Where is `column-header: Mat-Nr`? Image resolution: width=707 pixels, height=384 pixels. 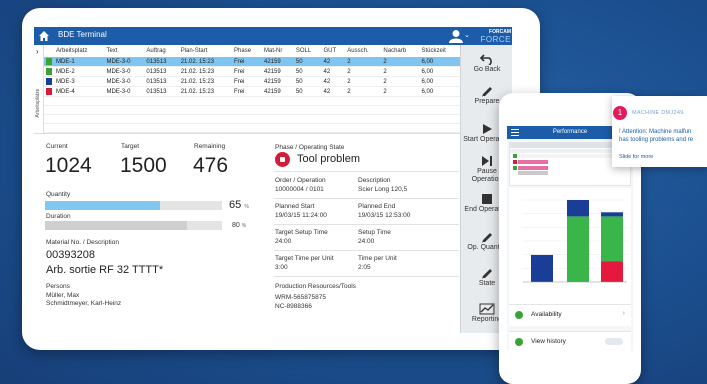
column-header: Mat-Nr is located at coordinates (278, 51).